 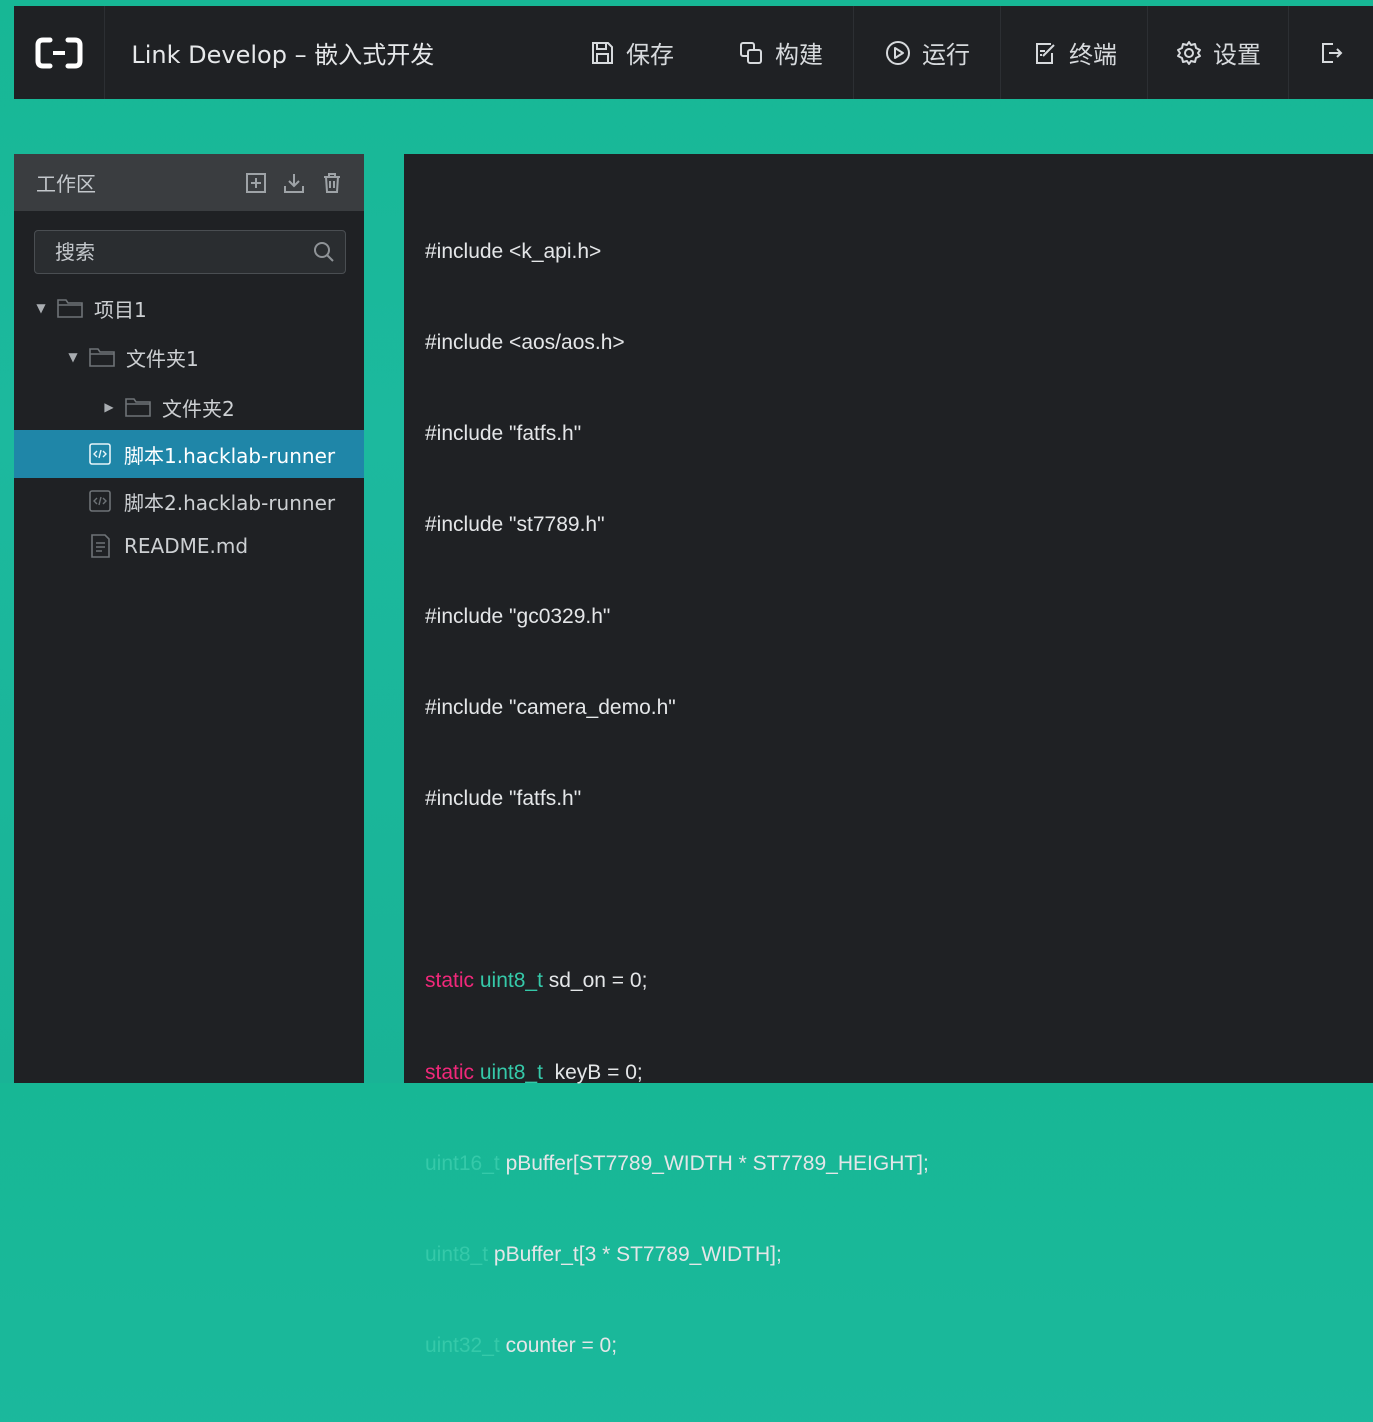 What do you see at coordinates (592, 1072) in the screenshot?
I see `code-token: keyB = 0;` at bounding box center [592, 1072].